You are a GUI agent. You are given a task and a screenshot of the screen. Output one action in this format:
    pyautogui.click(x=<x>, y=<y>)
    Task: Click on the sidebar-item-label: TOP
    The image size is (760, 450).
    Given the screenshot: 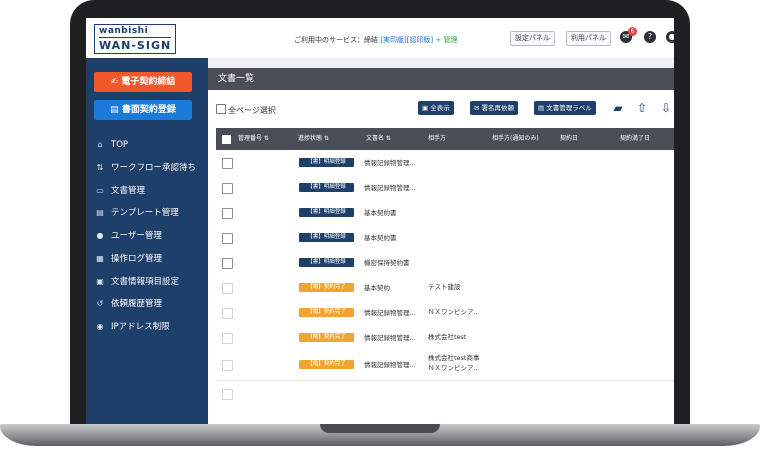 What is the action you would take?
    pyautogui.click(x=120, y=145)
    